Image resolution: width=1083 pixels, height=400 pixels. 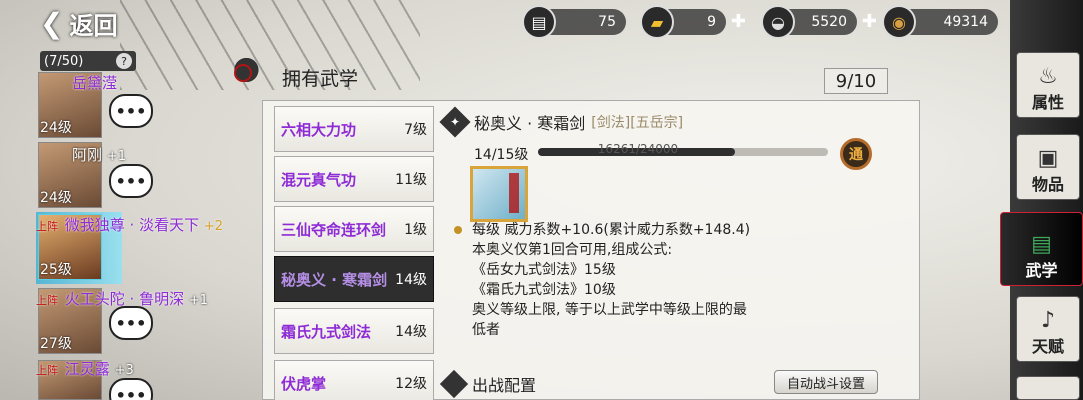 What do you see at coordinates (609, 310) in the screenshot?
I see `desc-line: 奥义等级上限, 等于以上武学中等级上限的最` at bounding box center [609, 310].